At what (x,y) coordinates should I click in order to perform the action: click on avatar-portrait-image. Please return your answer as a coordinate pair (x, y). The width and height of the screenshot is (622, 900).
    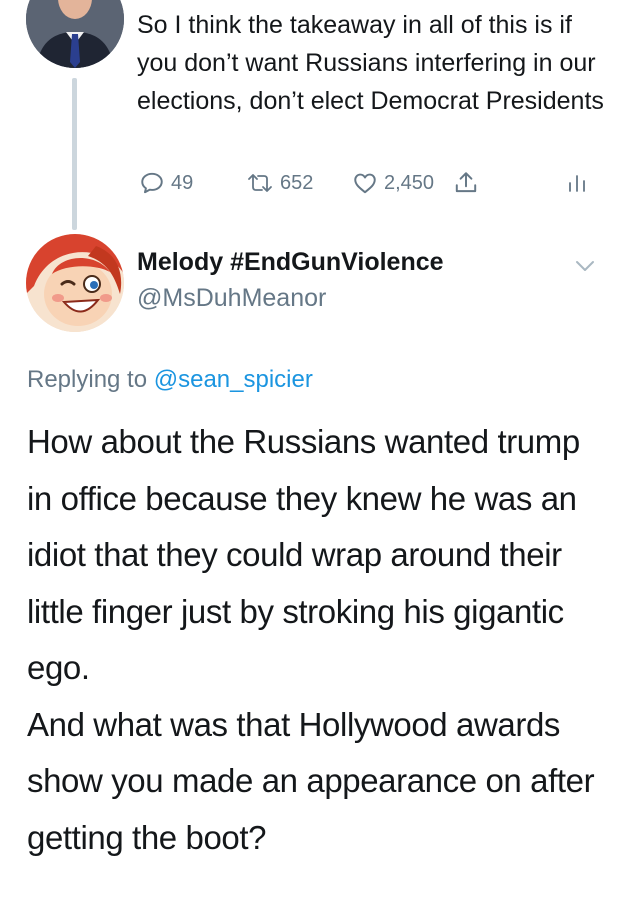
    Looking at the image, I should click on (75, 34).